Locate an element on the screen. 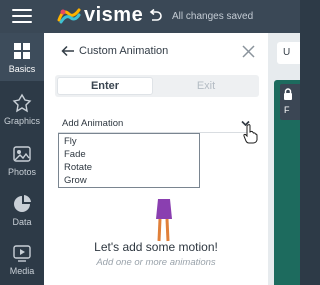 This screenshot has width=320, height=285. rail-item-label: Graphics is located at coordinates (21, 121).